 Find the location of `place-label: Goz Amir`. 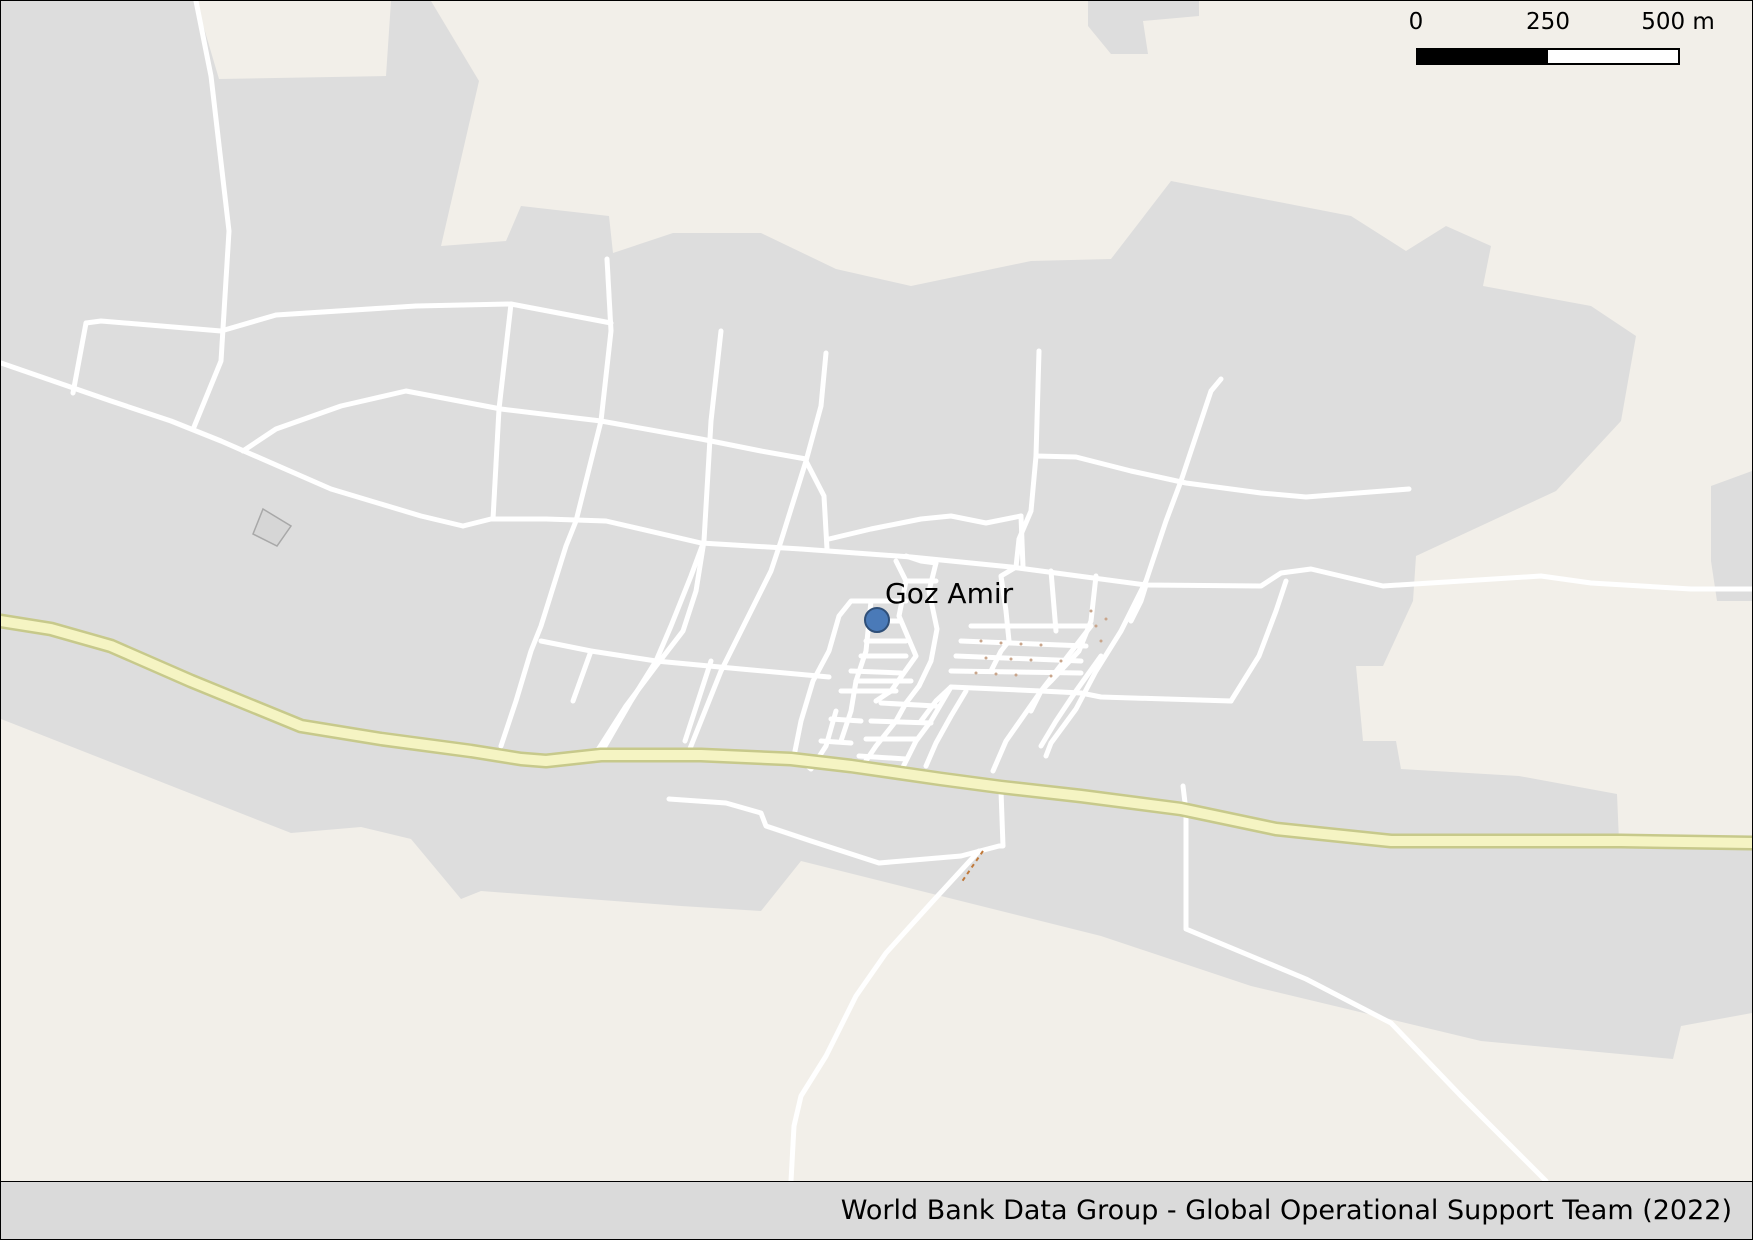

place-label: Goz Amir is located at coordinates (949, 593).